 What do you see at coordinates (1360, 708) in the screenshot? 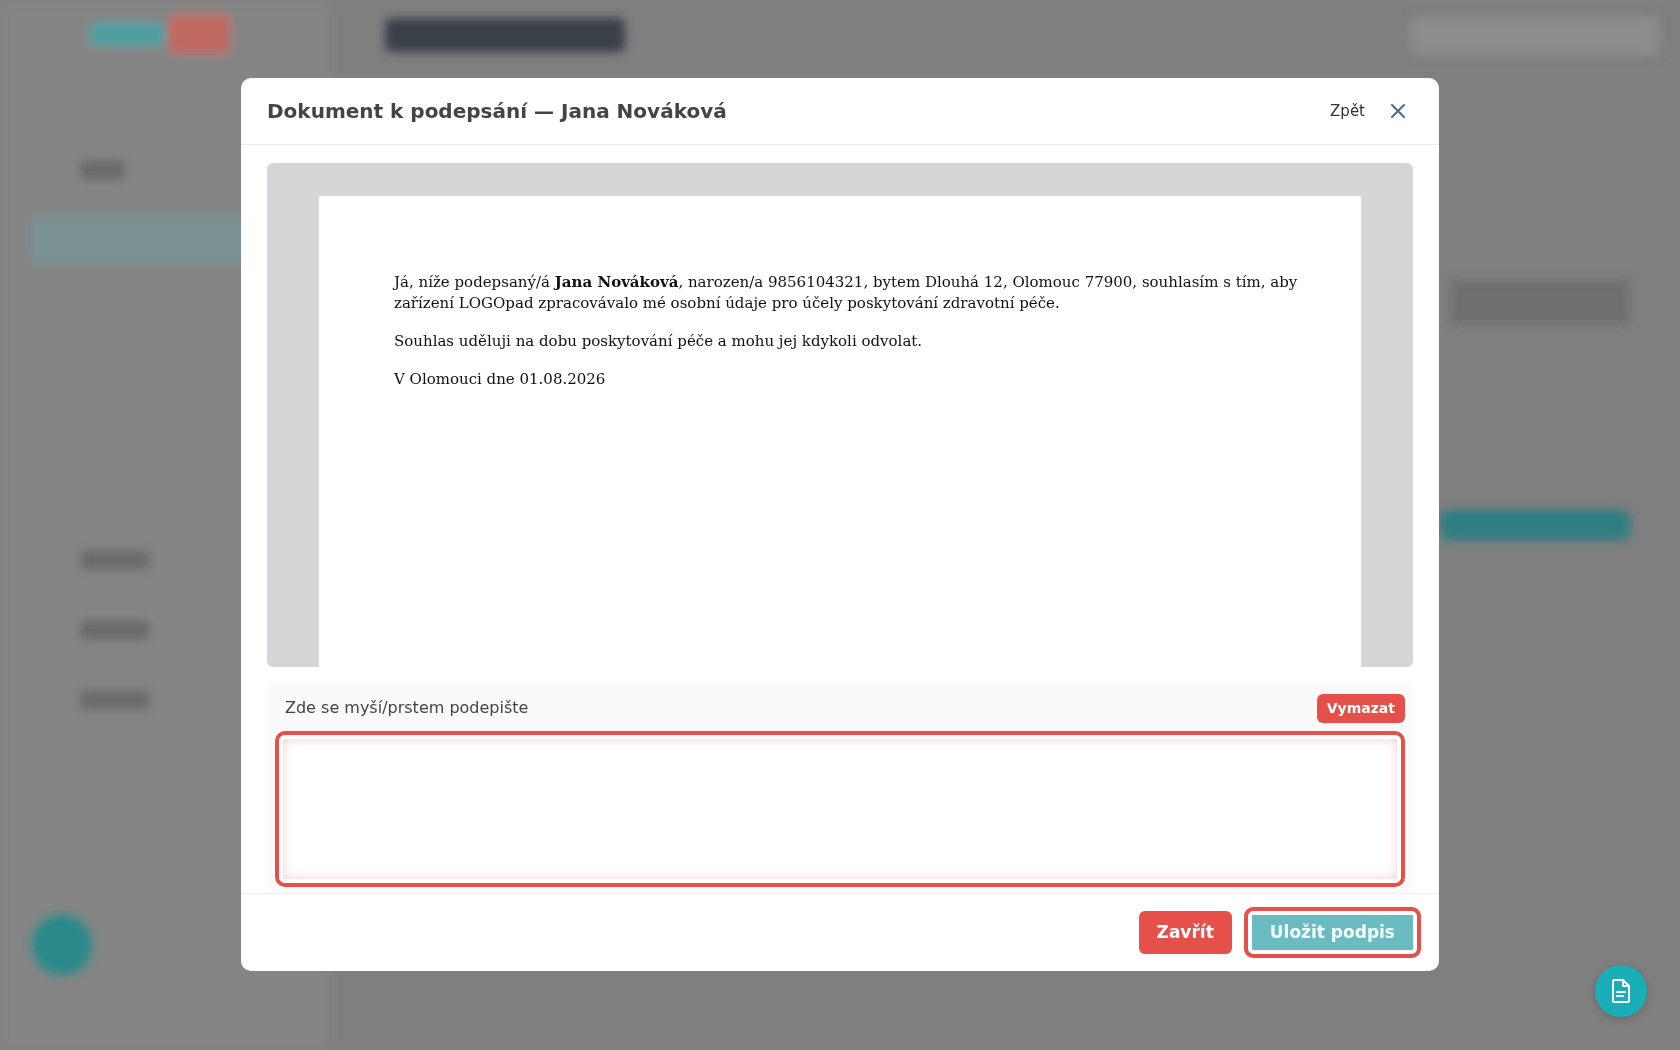
I see `clear-button: Vymazat` at bounding box center [1360, 708].